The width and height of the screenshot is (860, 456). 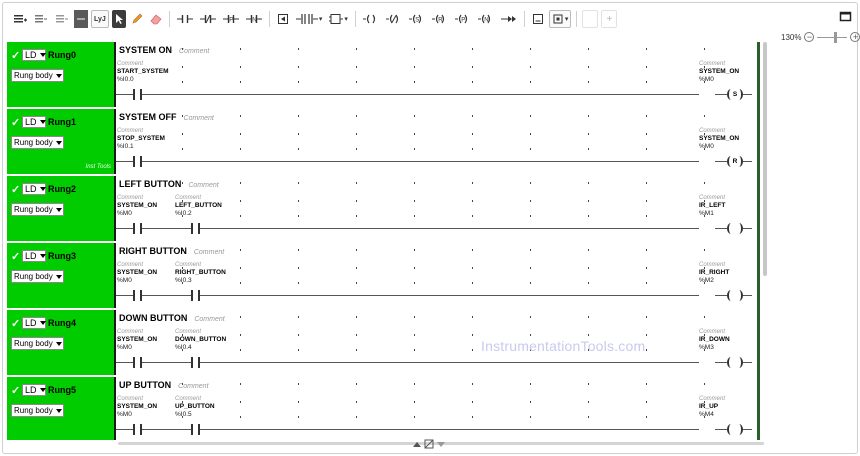 I want to click on rung-title: RIGHT BUTTON Comment, so click(x=171, y=251).